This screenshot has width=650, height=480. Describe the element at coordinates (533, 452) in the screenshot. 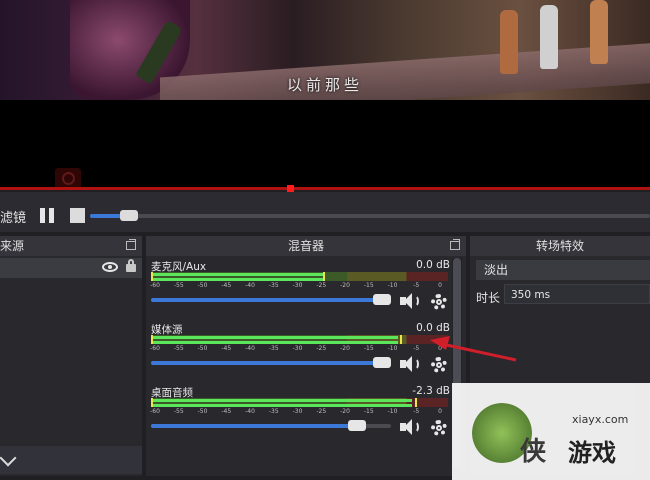

I see `watermark-sub: 侠` at that location.